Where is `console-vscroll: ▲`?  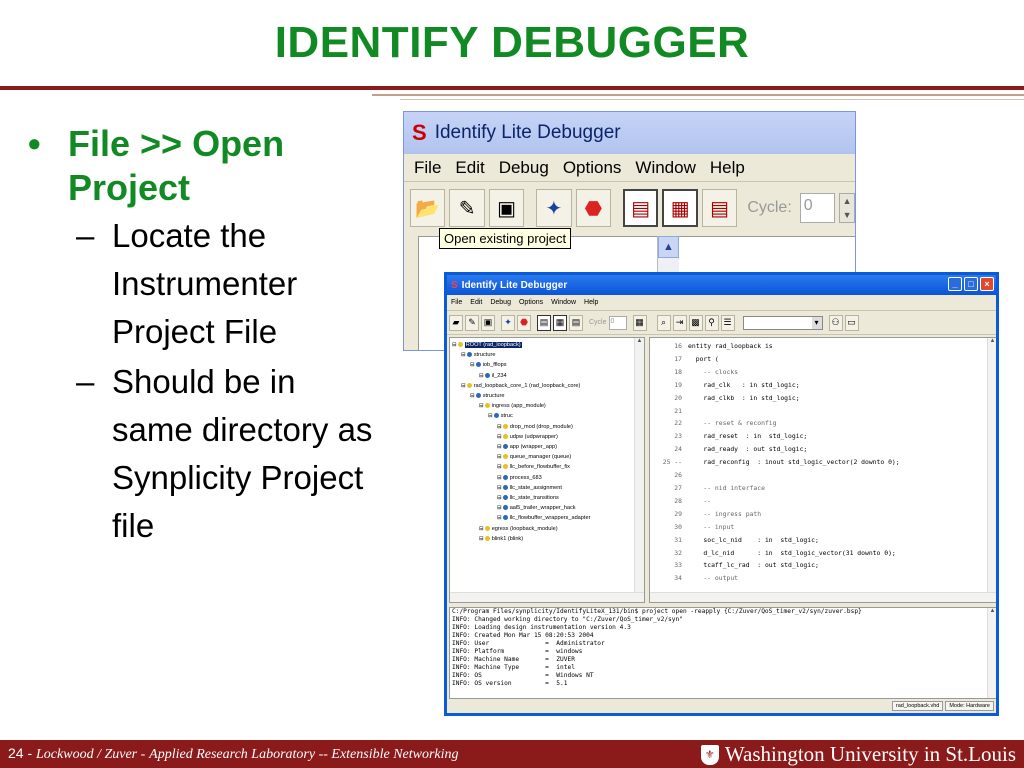 console-vscroll: ▲ is located at coordinates (991, 653).